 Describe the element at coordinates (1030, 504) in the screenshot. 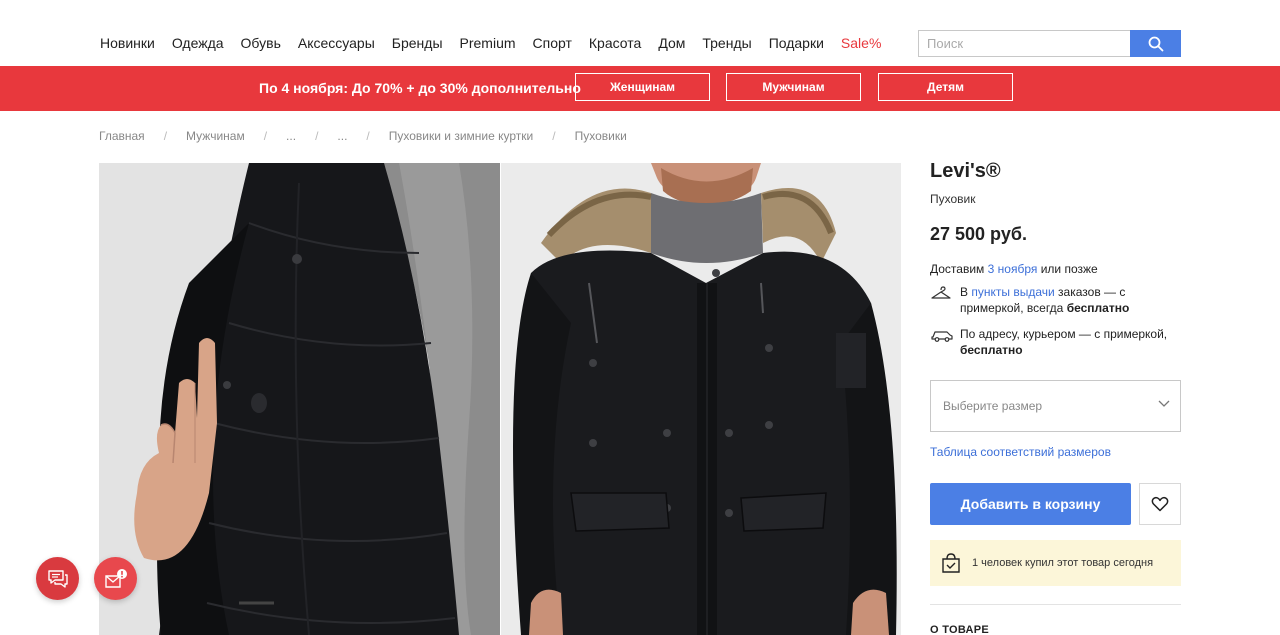

I see `add-to-cart-button: Добавить в корзину` at that location.